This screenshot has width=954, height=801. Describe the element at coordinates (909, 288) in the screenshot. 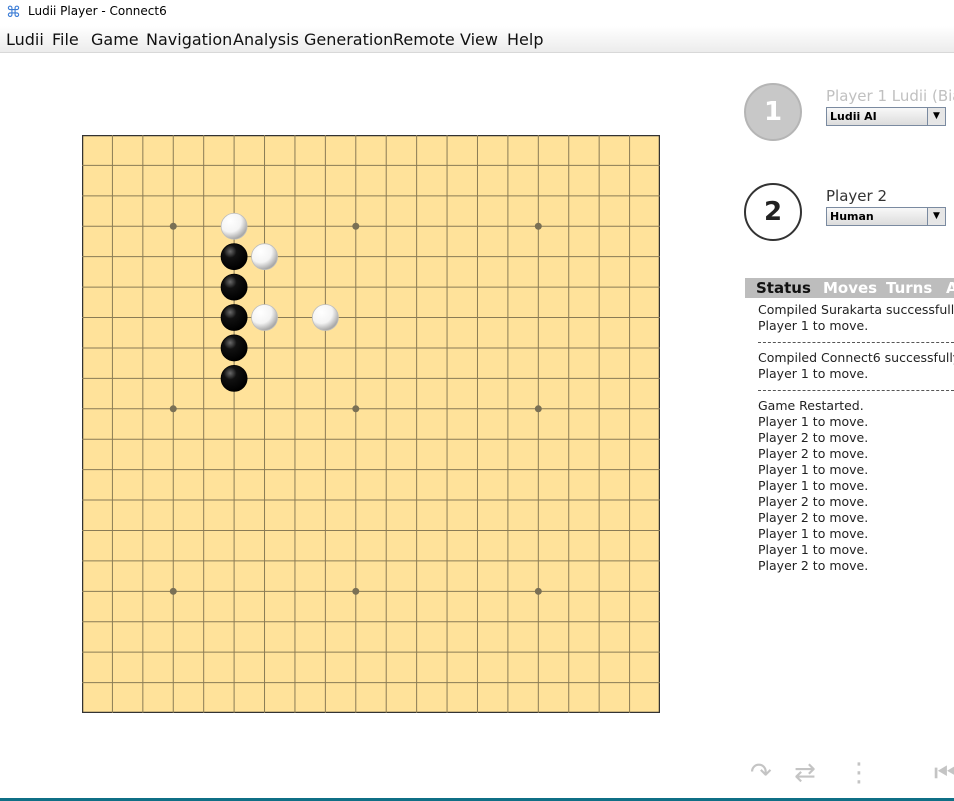

I see `tab-turns: Turns` at that location.